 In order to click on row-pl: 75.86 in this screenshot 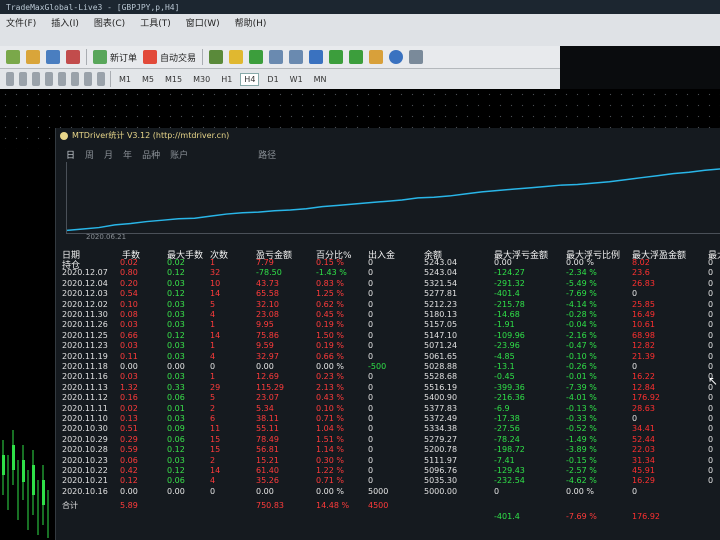, I will do `click(267, 335)`.